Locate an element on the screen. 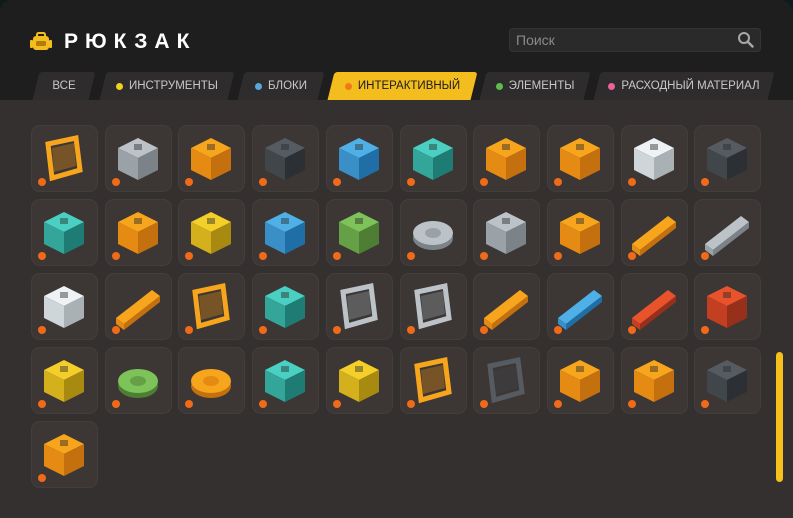 This screenshot has height=518, width=793. orange-speaker-icon is located at coordinates (211, 159).